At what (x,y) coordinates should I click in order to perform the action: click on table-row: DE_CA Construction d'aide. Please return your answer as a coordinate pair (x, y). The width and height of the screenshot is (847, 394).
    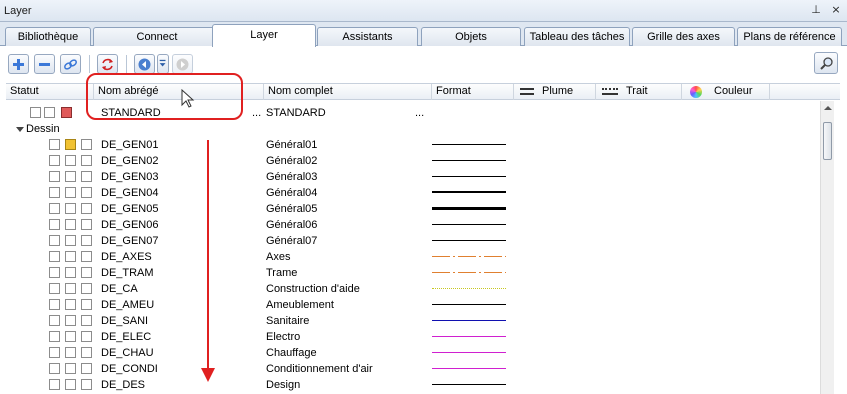
    Looking at the image, I should click on (413, 289).